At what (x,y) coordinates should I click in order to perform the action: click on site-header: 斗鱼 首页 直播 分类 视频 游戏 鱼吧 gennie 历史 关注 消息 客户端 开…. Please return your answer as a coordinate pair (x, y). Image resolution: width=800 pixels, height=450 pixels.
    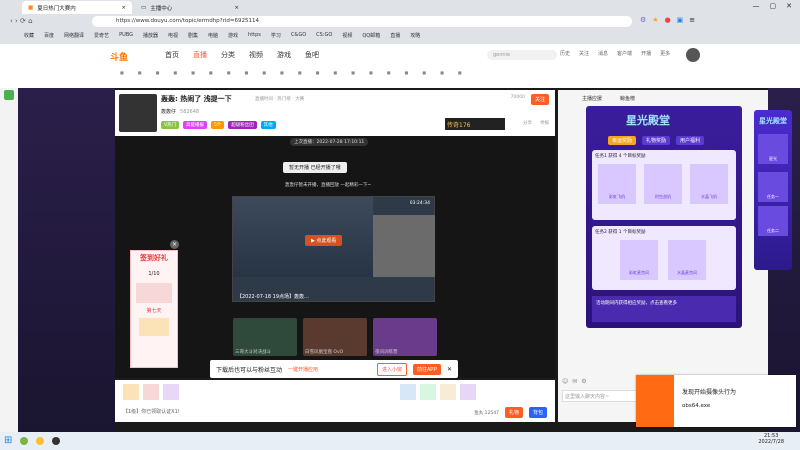
    Looking at the image, I should click on (400, 66).